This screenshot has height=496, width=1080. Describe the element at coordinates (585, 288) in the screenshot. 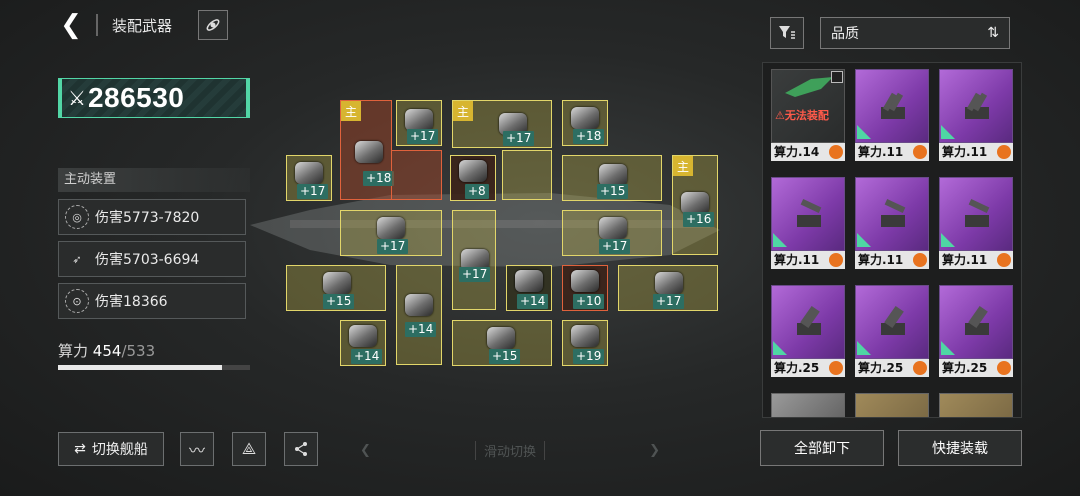

I see `weapon-slot: +10` at that location.